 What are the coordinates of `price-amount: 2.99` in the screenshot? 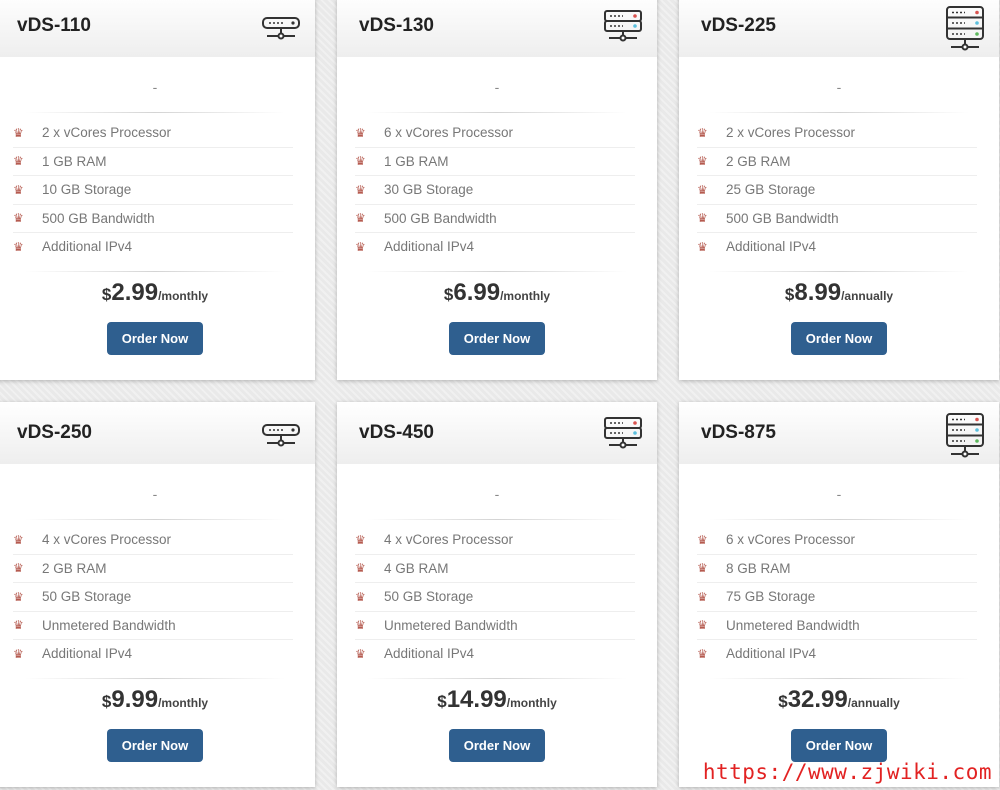 It's located at (135, 292).